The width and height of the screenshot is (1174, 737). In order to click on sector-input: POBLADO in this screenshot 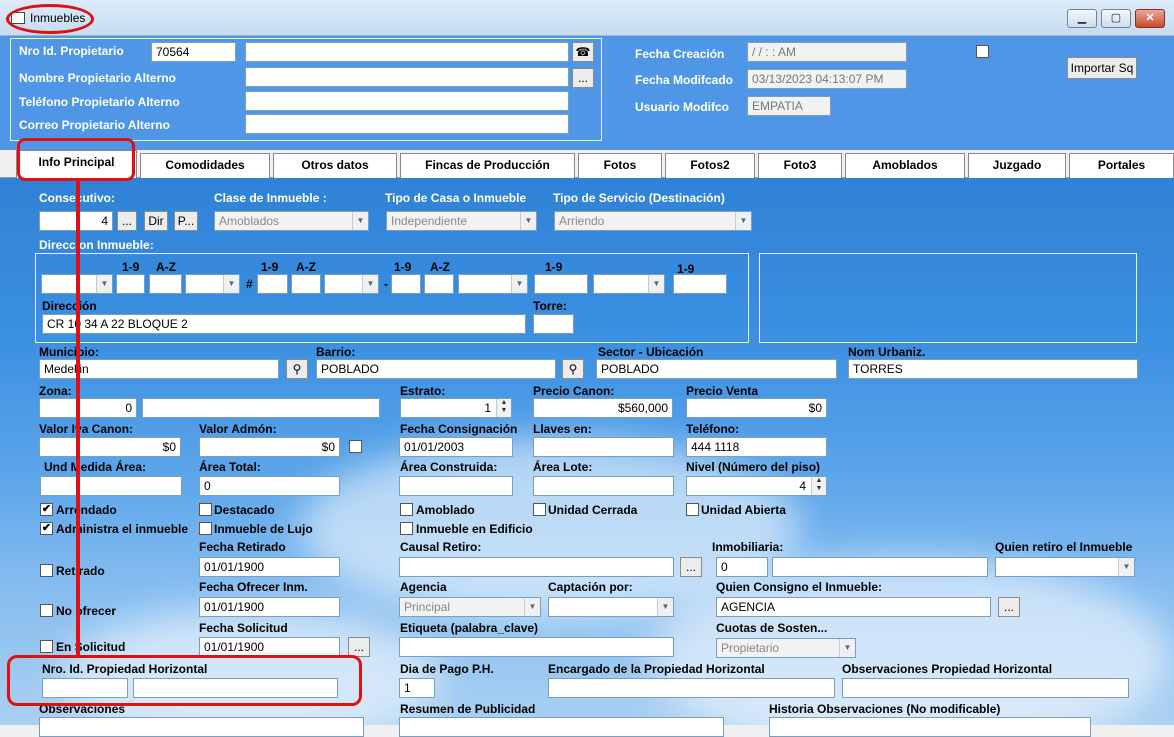, I will do `click(716, 369)`.